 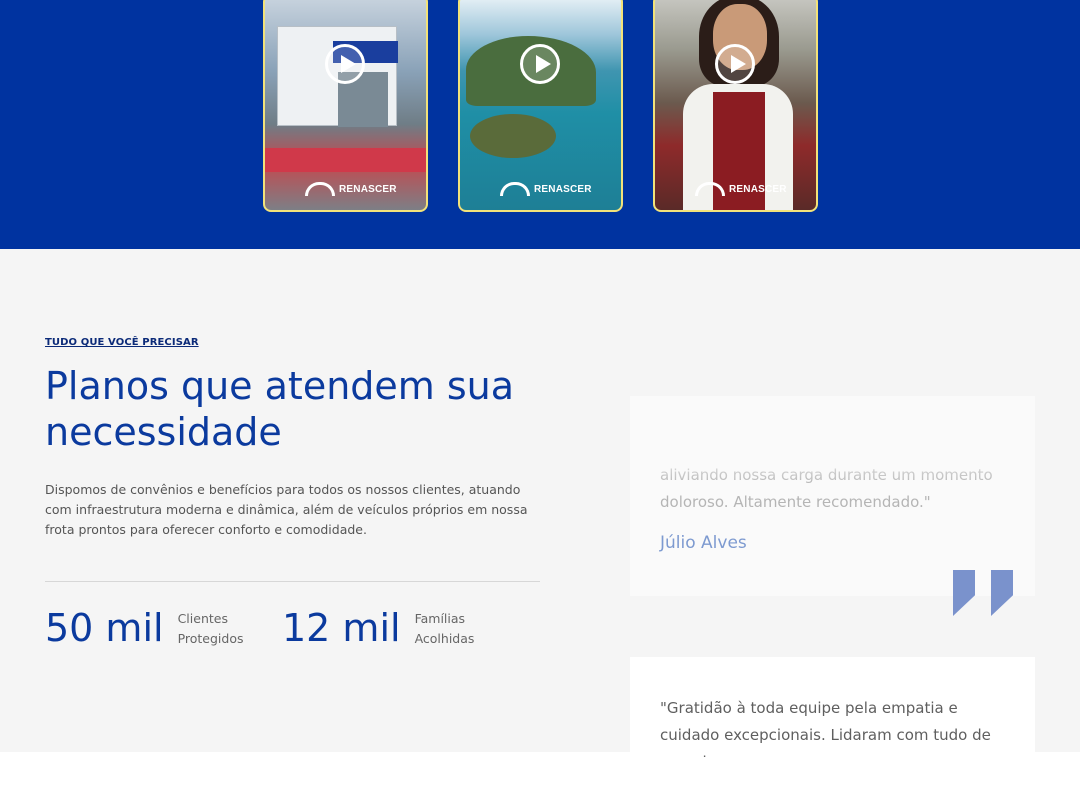 What do you see at coordinates (445, 629) in the screenshot?
I see `stat-label: Famílias Acolhidas` at bounding box center [445, 629].